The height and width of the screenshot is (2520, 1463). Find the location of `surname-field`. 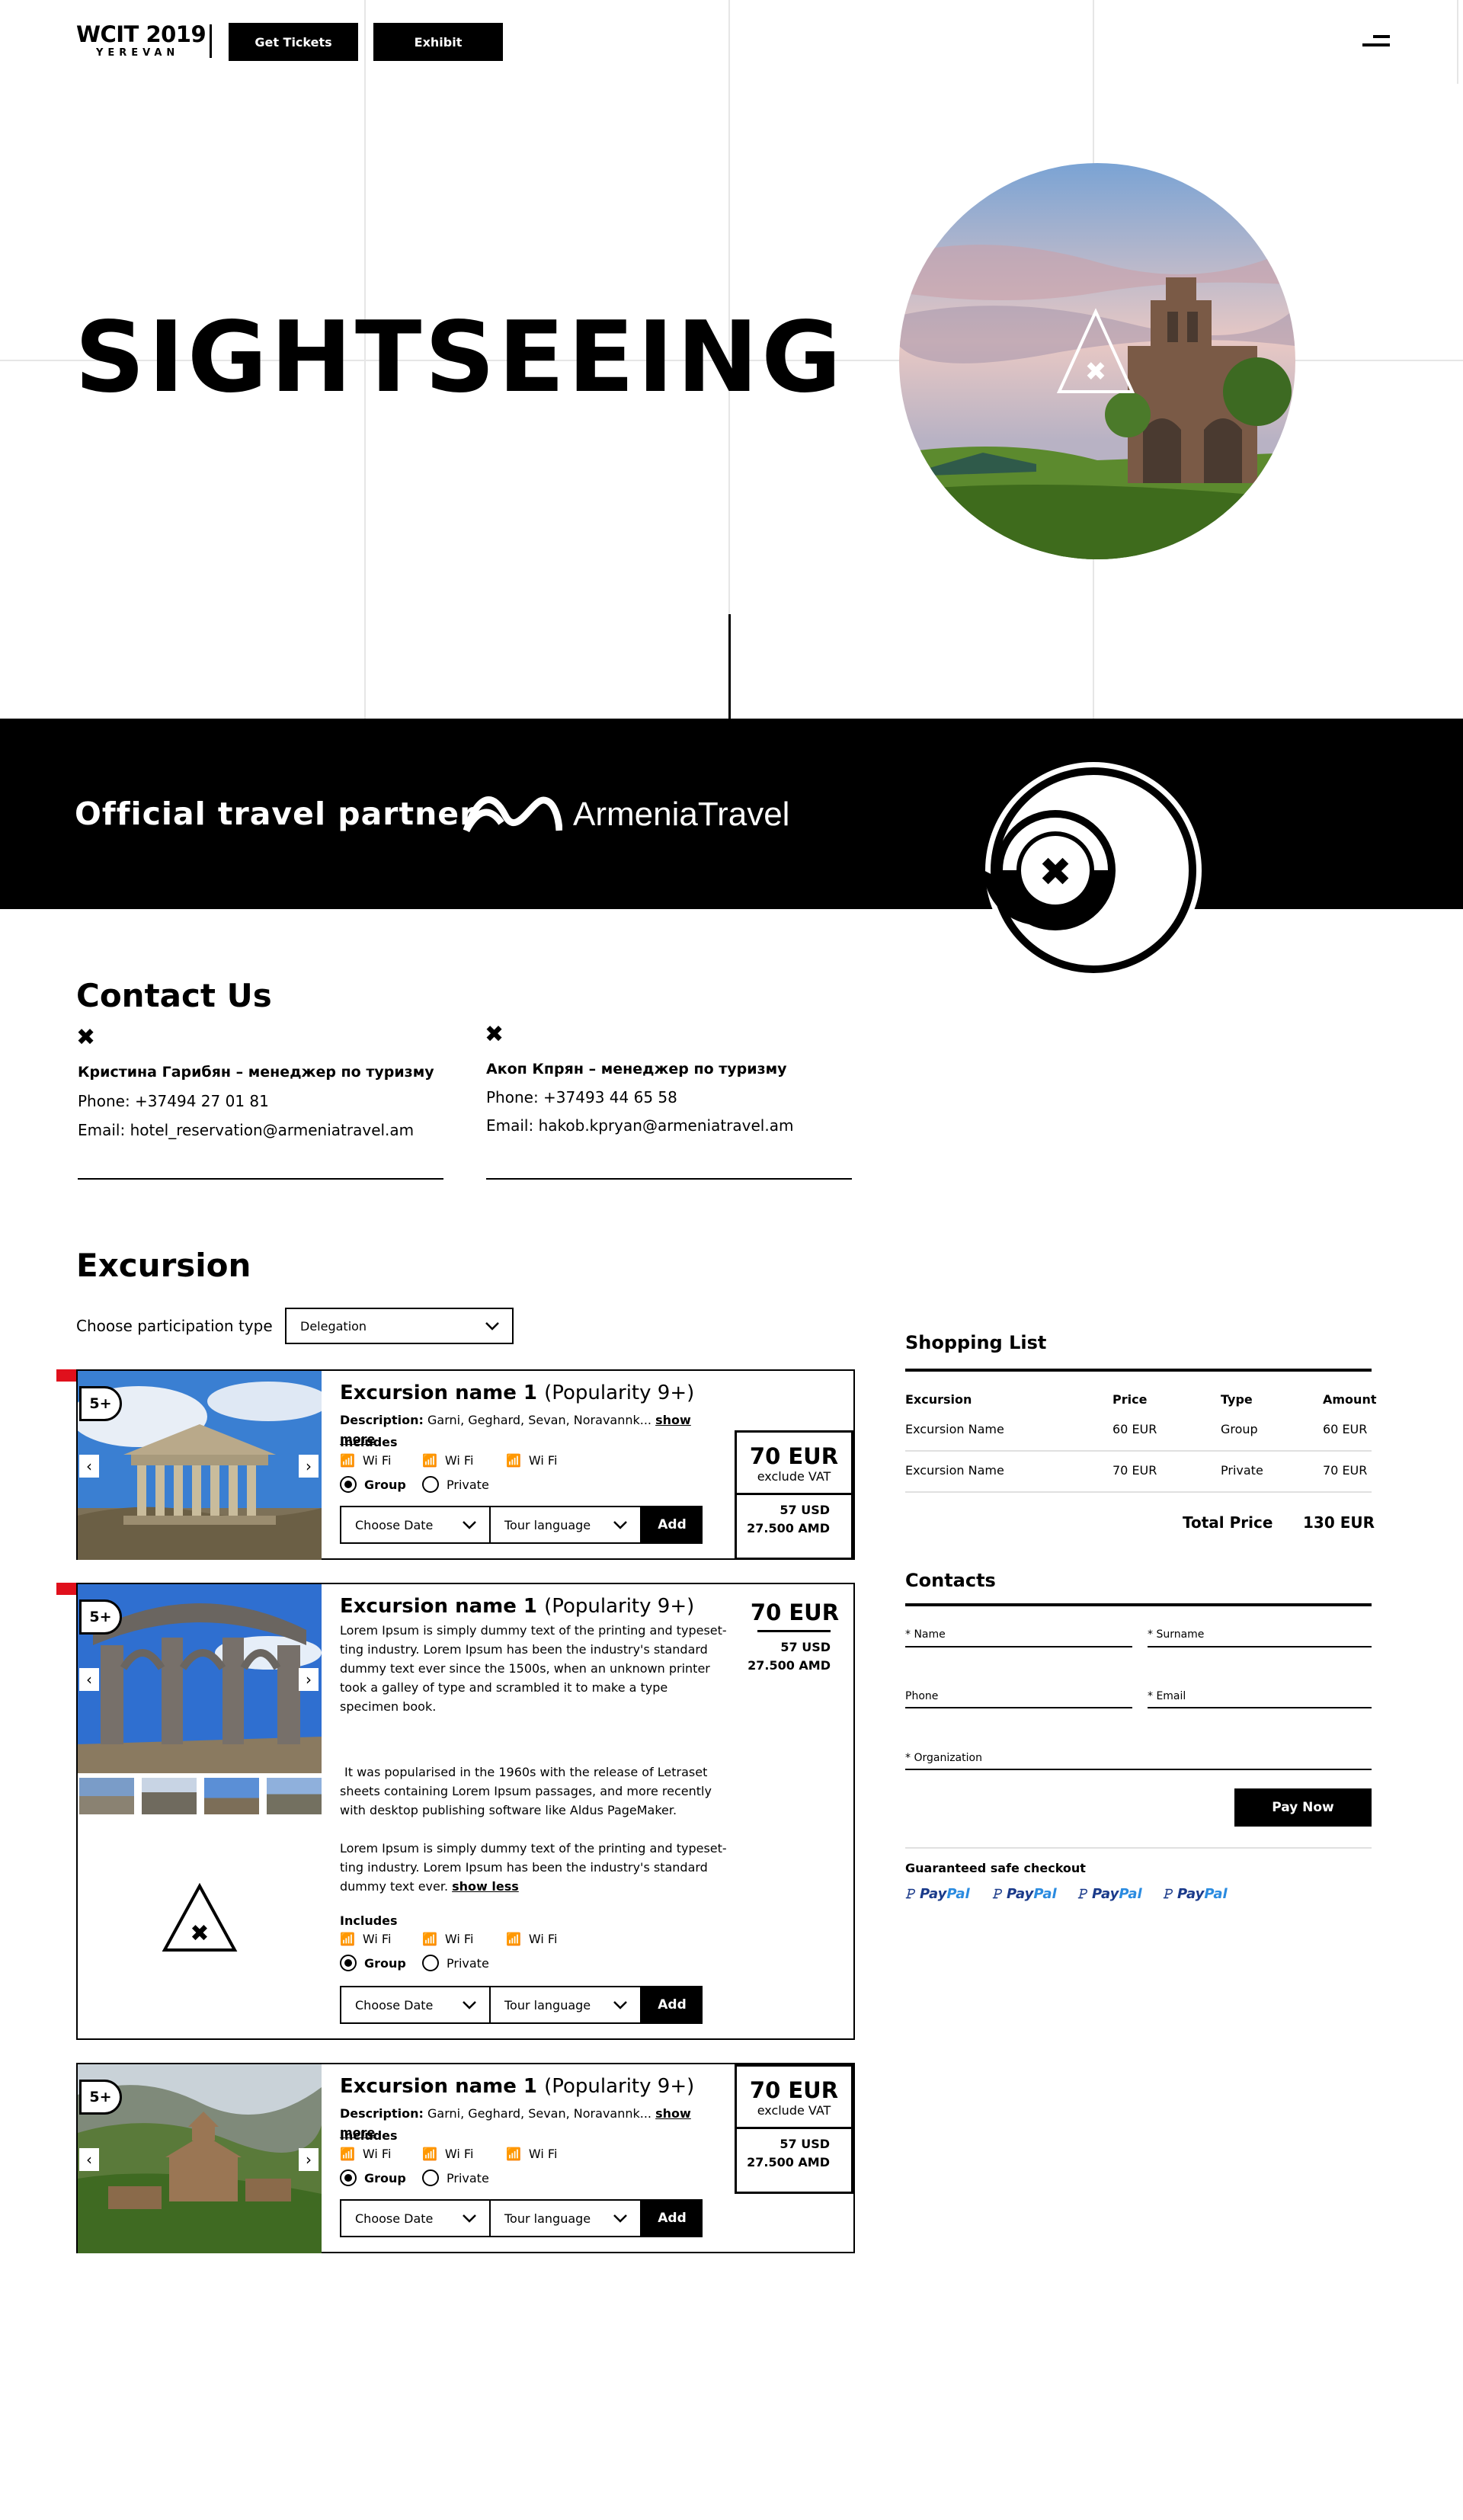

surname-field is located at coordinates (1260, 1646).